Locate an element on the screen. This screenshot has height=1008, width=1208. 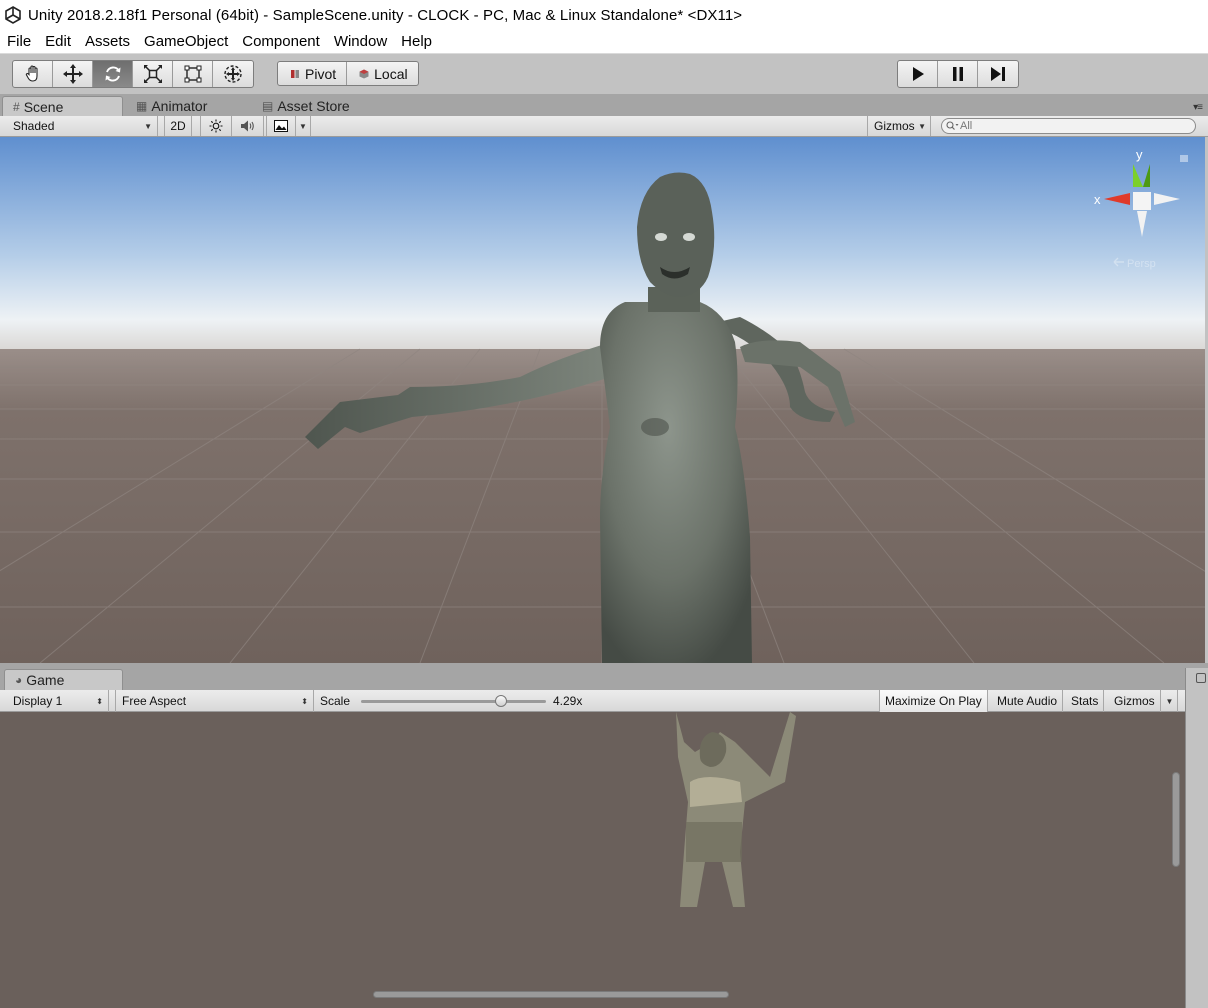
play-button is located at coordinates (918, 74).